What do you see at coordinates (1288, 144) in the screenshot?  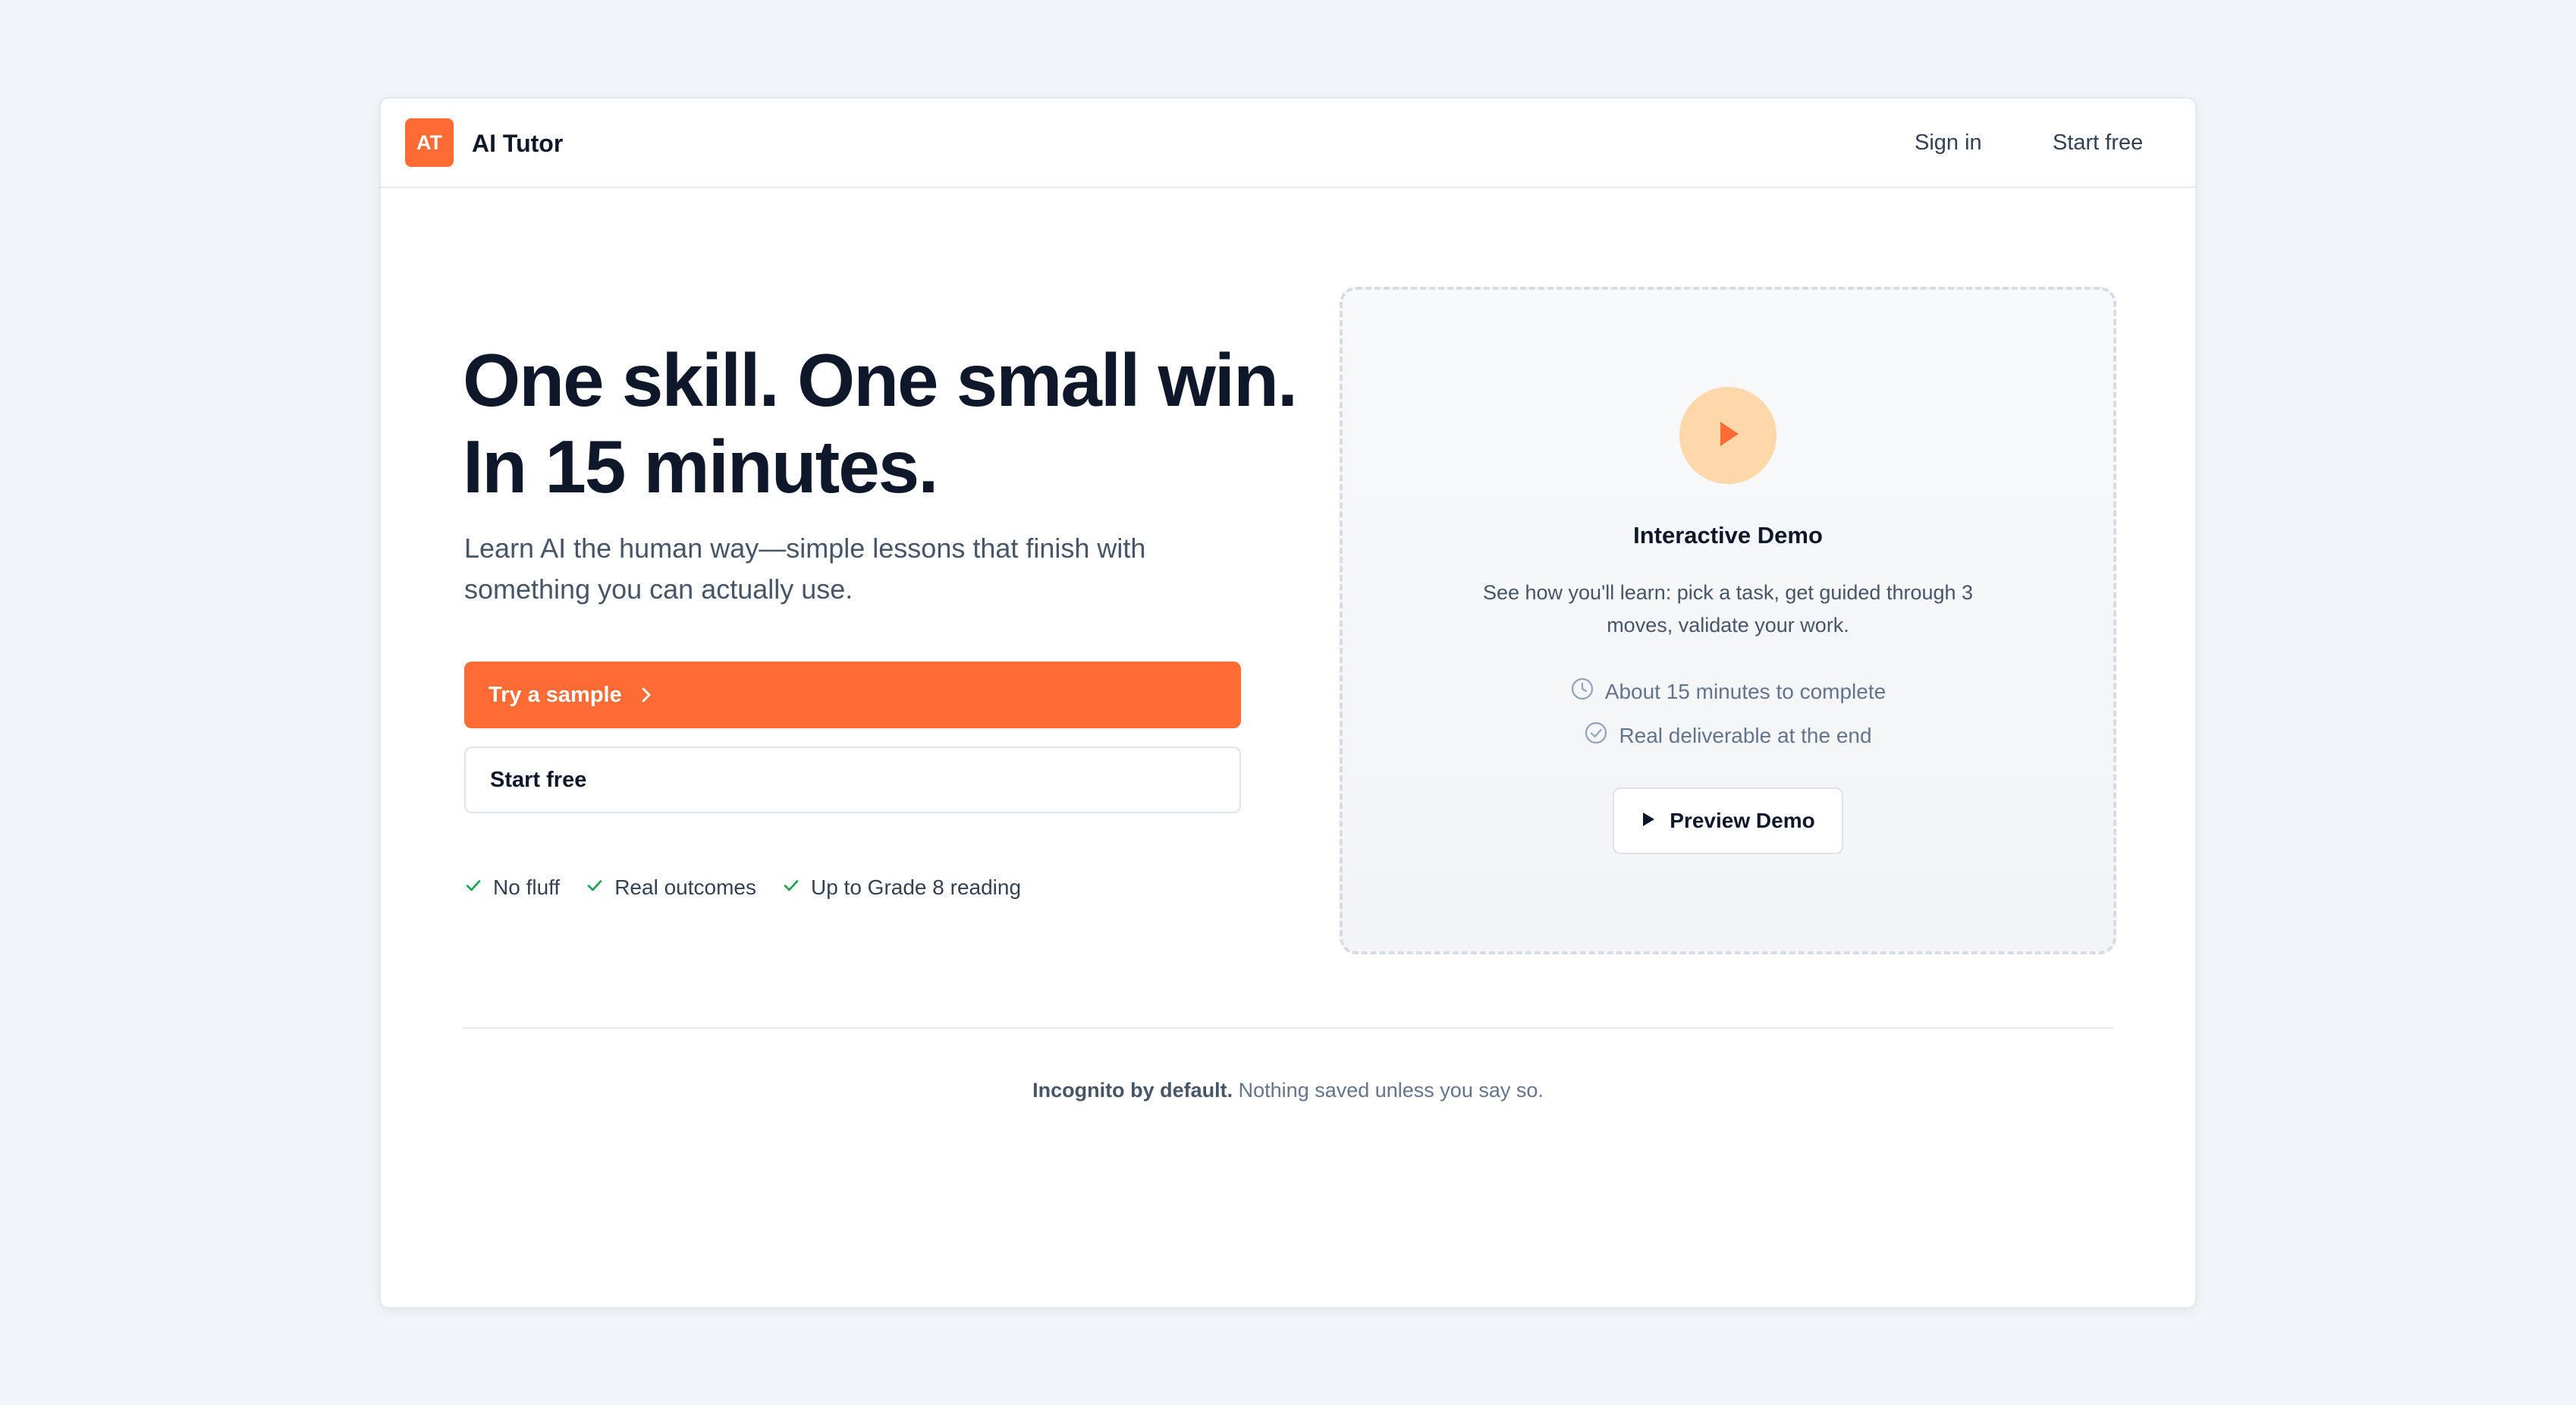 I see `top-navigation: AT AI Tutor Sign in Start free` at bounding box center [1288, 144].